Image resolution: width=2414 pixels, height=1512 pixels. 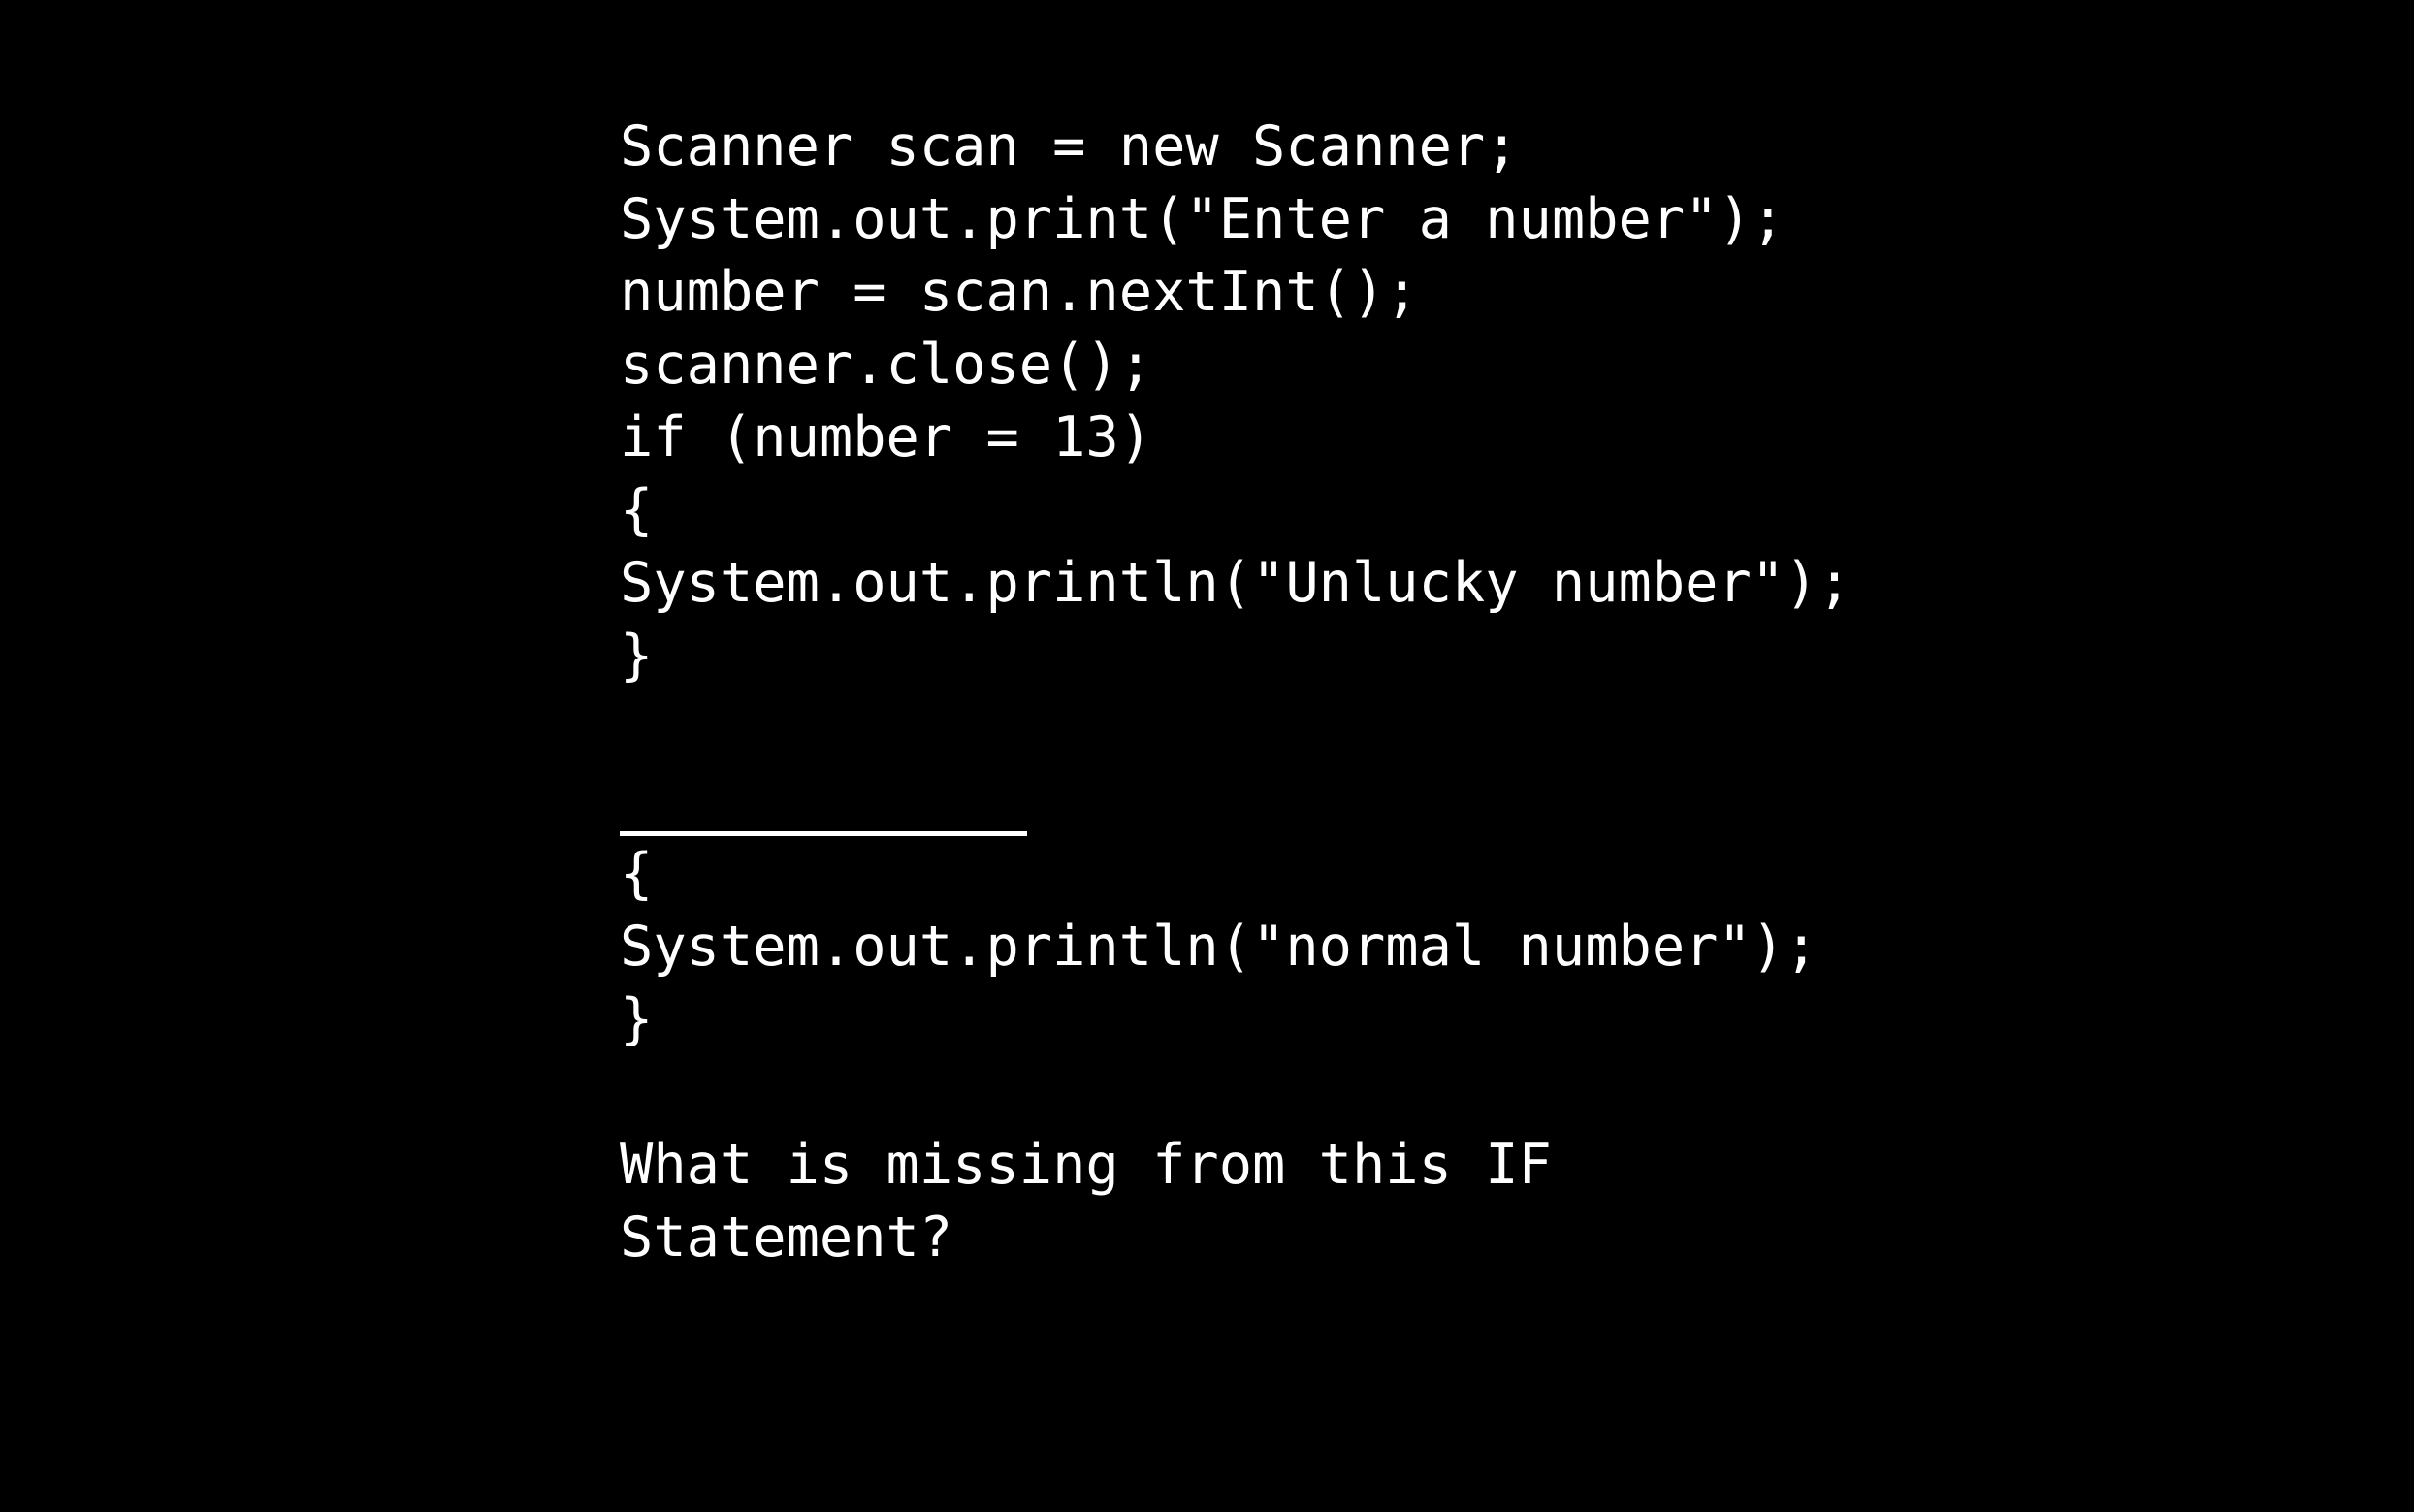 I want to click on code-line: scanner.close();, so click(x=887, y=365).